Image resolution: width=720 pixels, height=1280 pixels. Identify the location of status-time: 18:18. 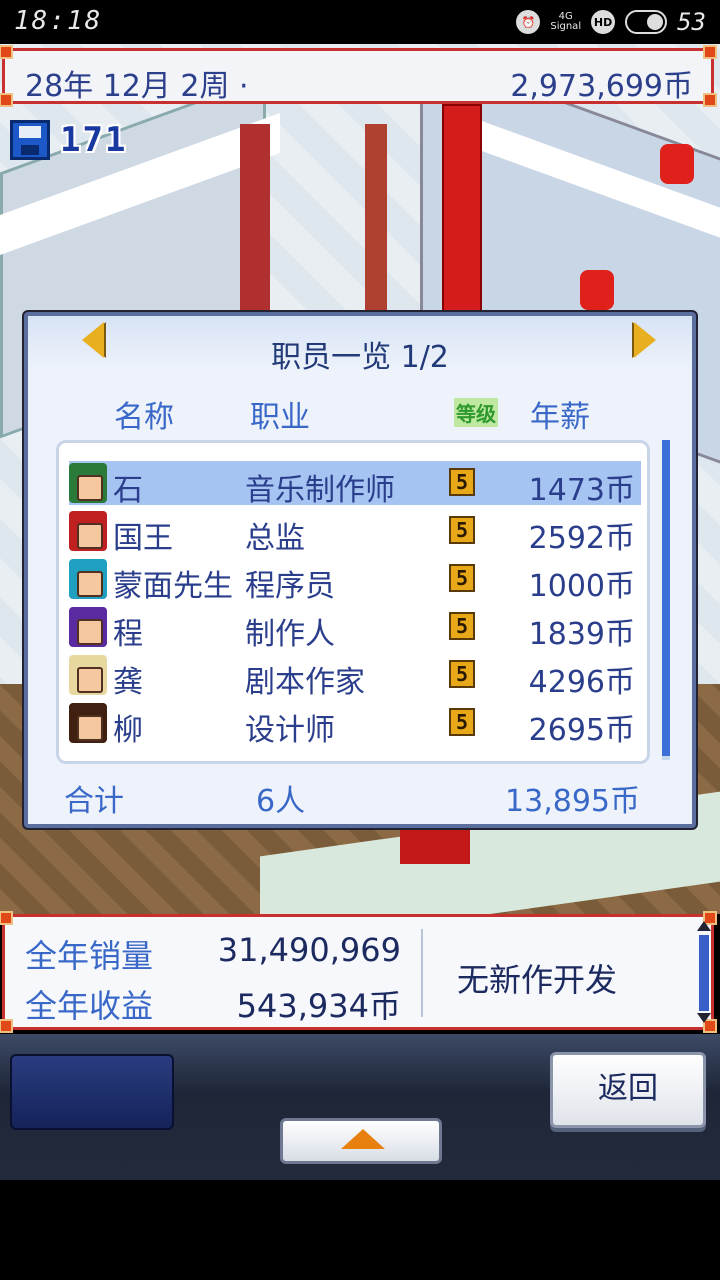
(58, 21).